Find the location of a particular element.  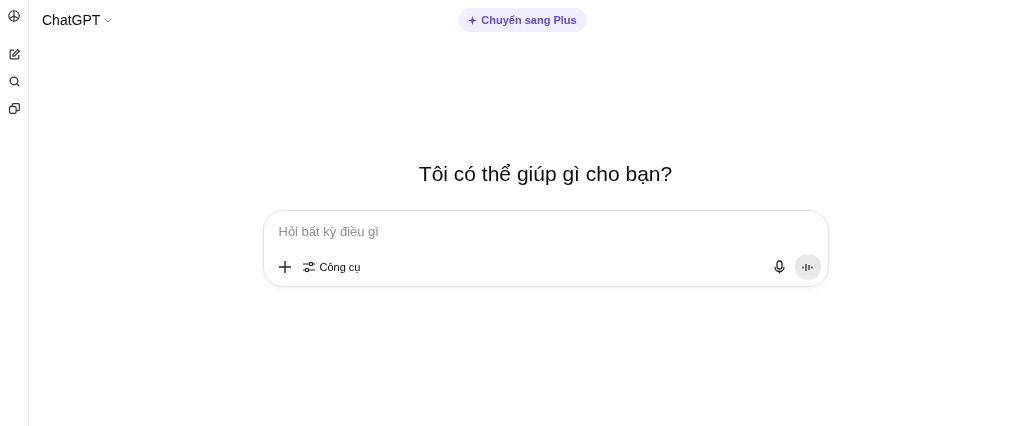

waveform-icon is located at coordinates (807, 267).